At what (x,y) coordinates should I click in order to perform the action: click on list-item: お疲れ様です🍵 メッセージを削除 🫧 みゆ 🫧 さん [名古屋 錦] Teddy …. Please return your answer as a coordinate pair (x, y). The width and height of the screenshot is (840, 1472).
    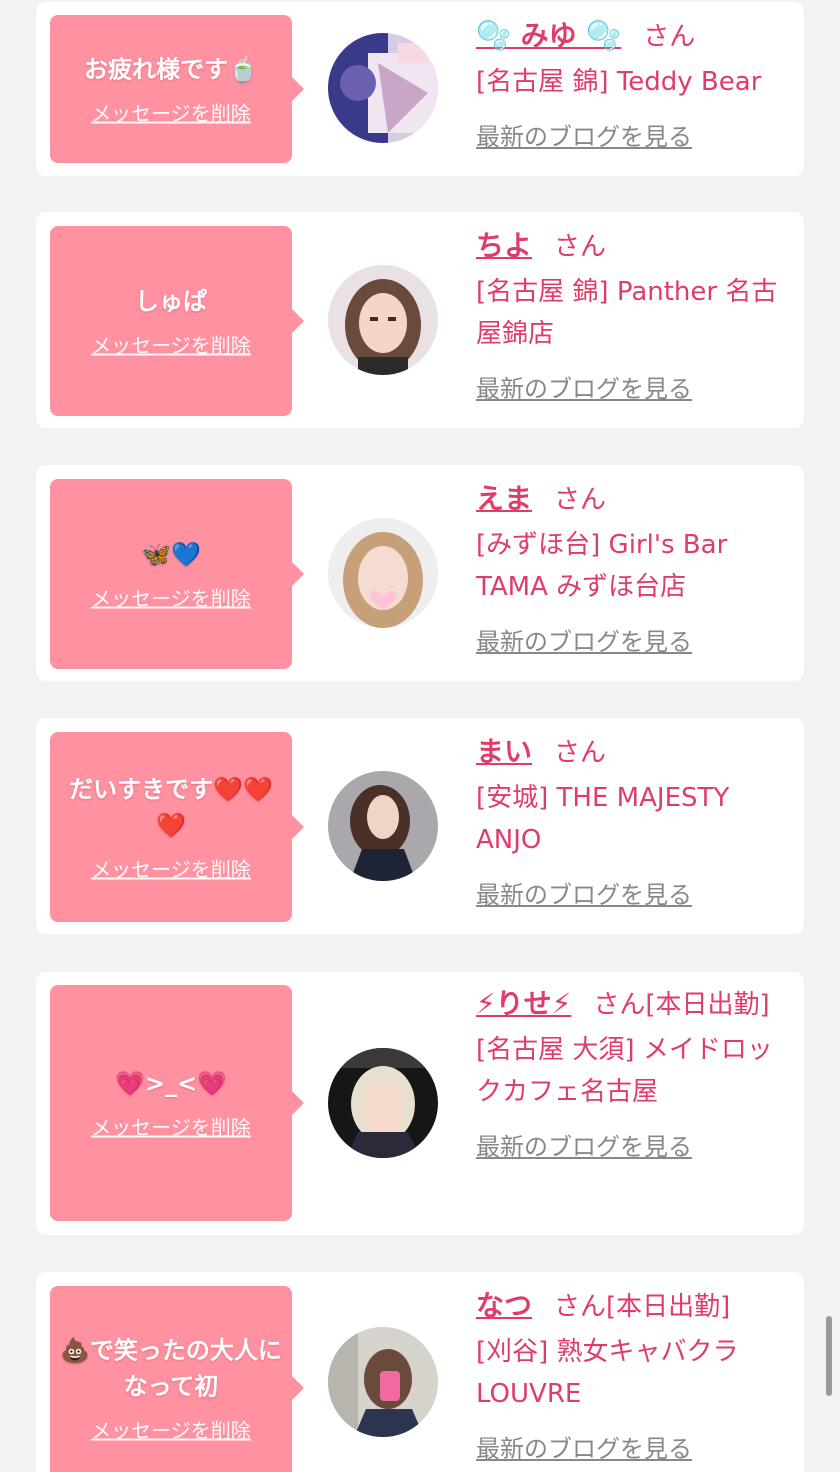
    Looking at the image, I should click on (420, 89).